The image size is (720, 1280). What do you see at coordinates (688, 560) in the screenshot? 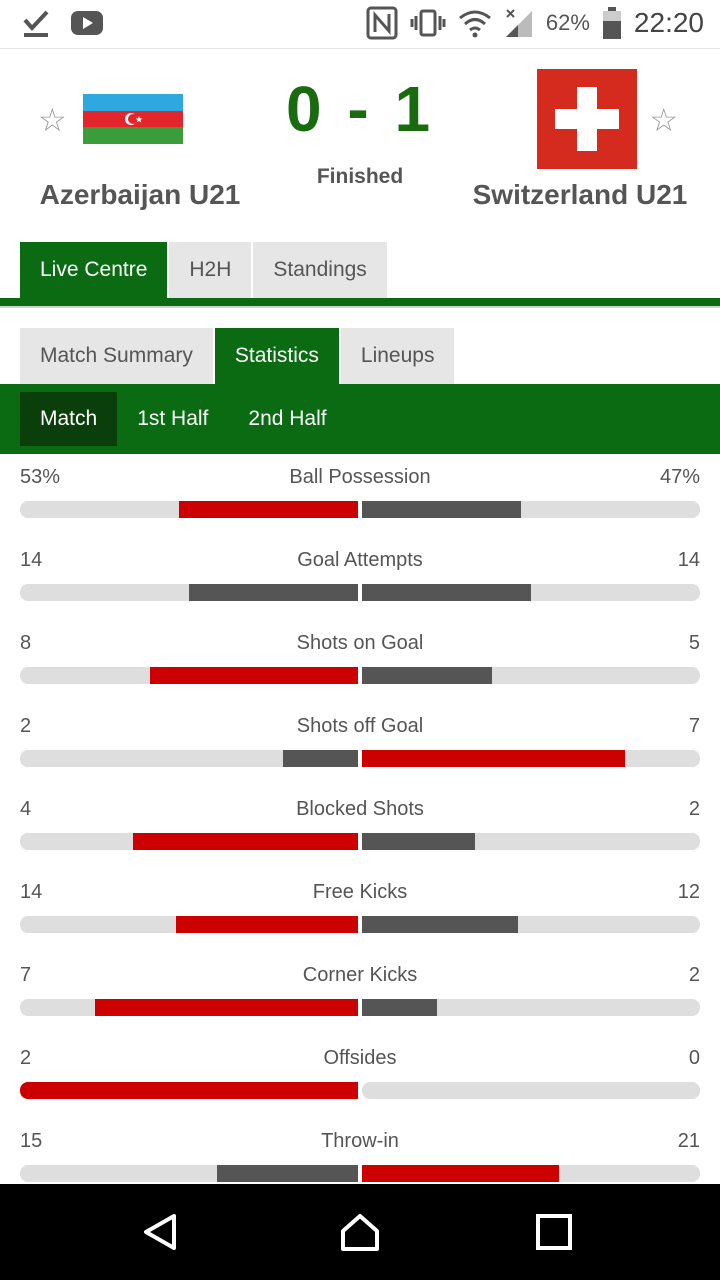
I see `stat-away-value: 14` at bounding box center [688, 560].